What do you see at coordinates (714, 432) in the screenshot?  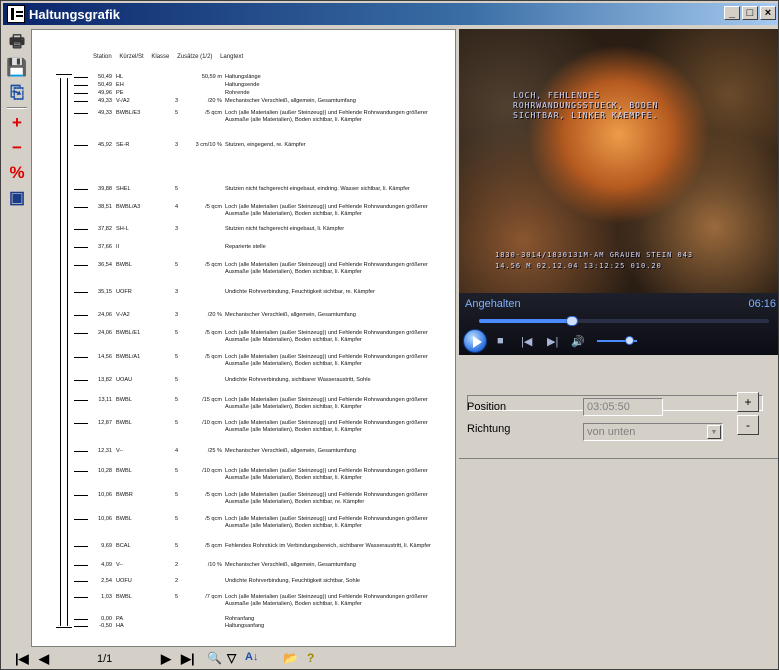 I see `chevron-down-icon: ▼` at bounding box center [714, 432].